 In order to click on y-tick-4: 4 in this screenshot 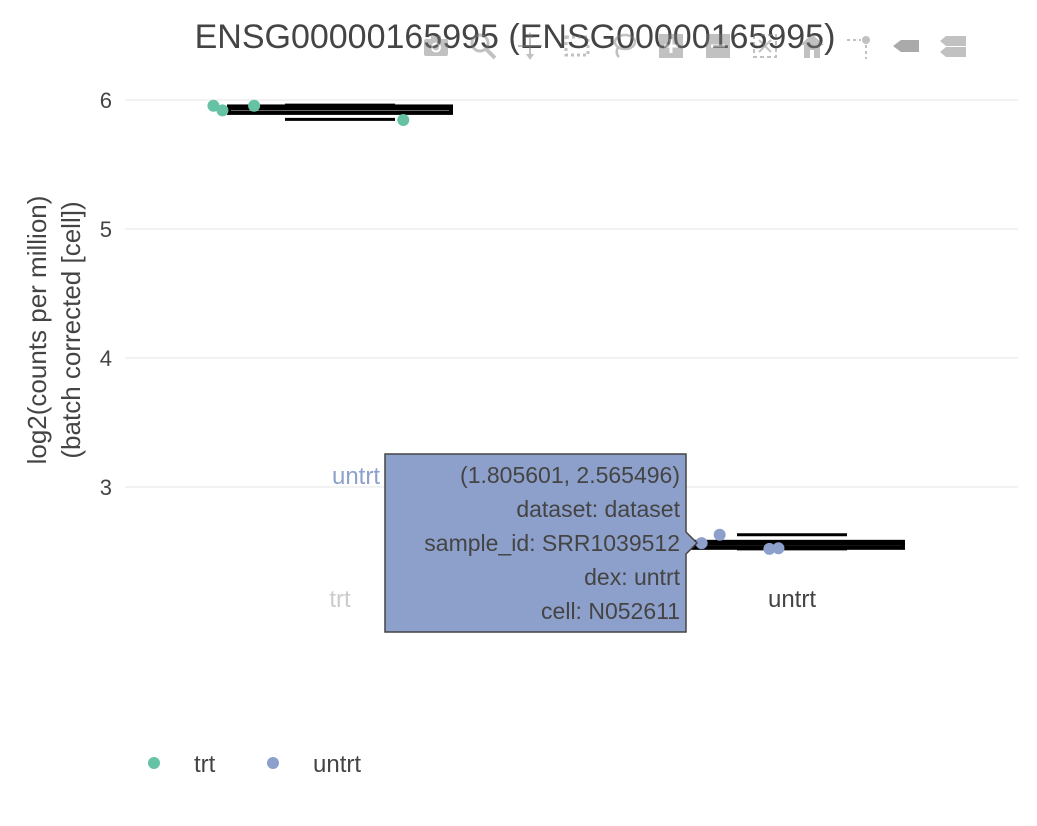, I will do `click(106, 358)`.